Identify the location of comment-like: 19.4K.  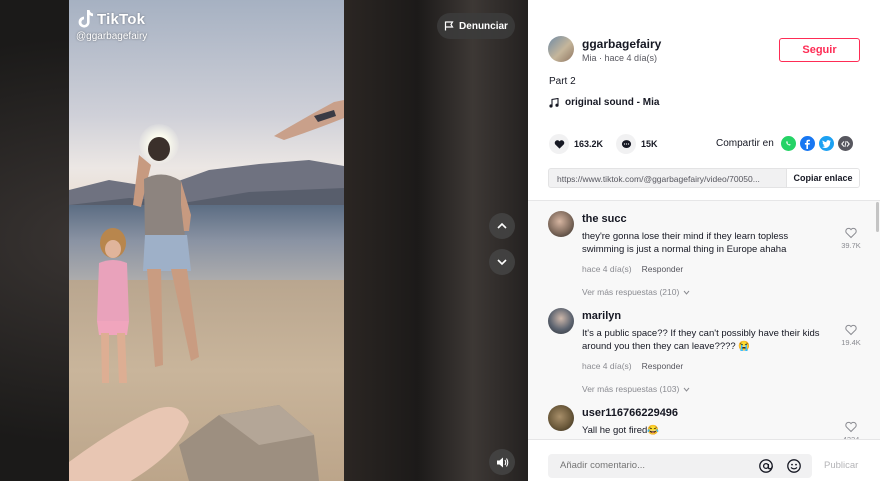
(851, 335).